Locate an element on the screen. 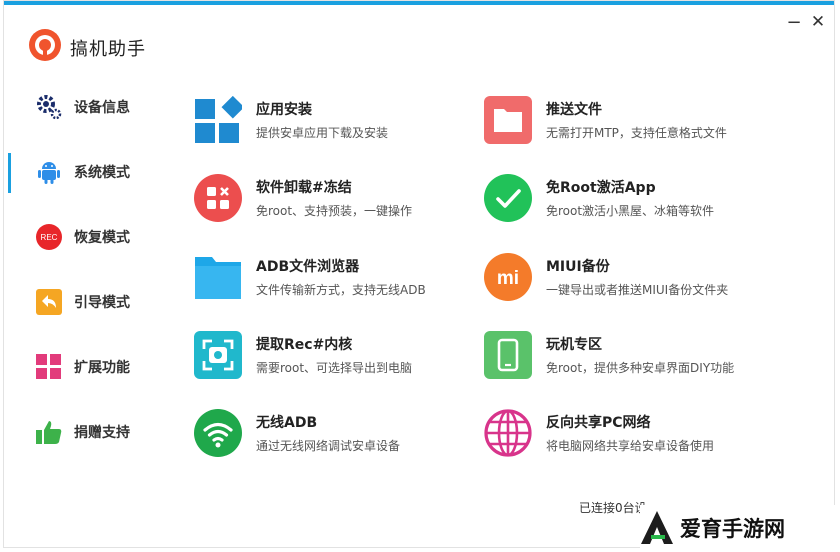 The height and width of the screenshot is (552, 840). push-file-icon is located at coordinates (508, 120).